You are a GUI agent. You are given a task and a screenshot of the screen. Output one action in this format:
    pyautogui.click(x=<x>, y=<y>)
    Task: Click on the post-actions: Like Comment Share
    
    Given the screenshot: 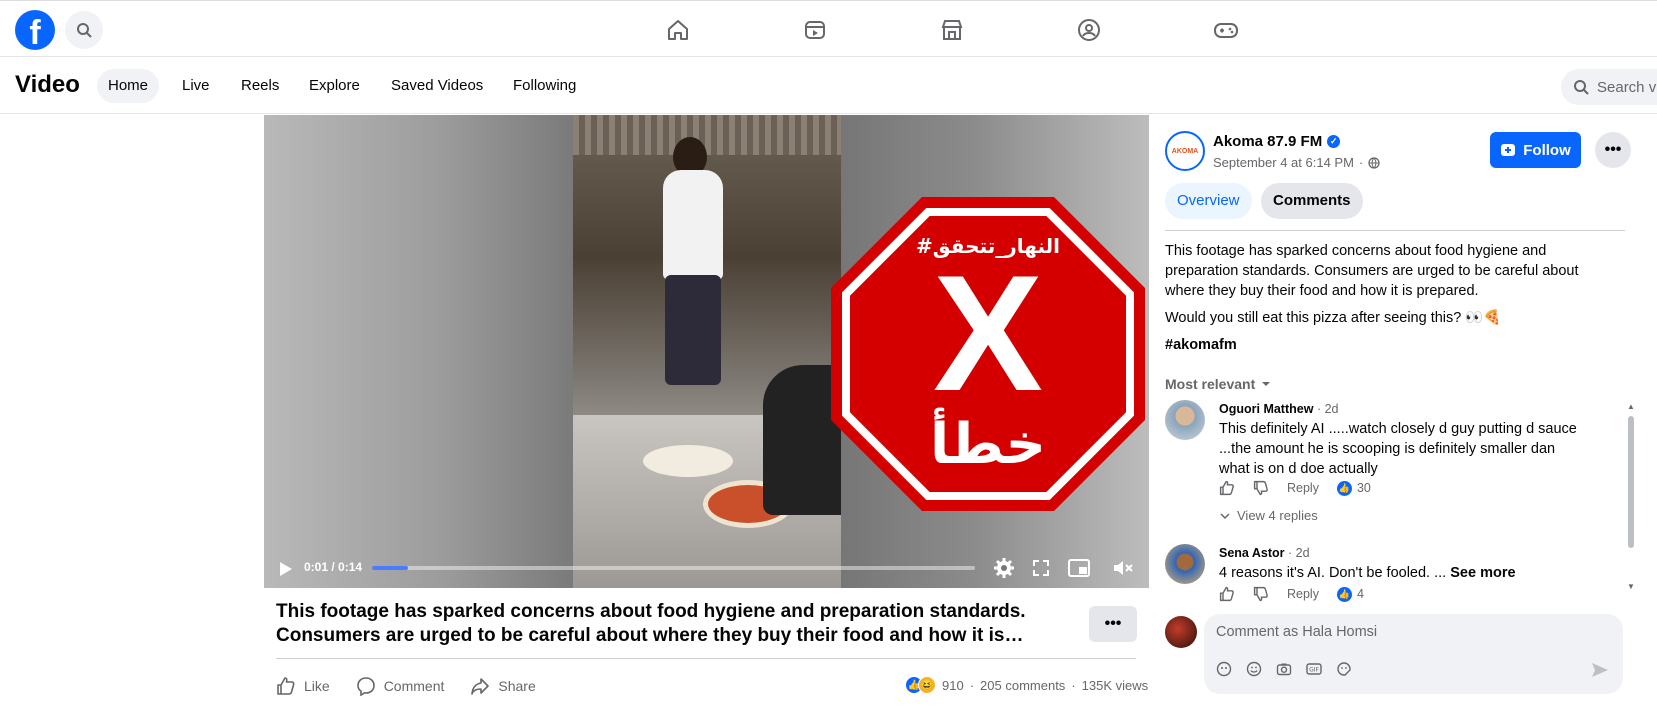 What is the action you would take?
    pyautogui.click(x=406, y=686)
    